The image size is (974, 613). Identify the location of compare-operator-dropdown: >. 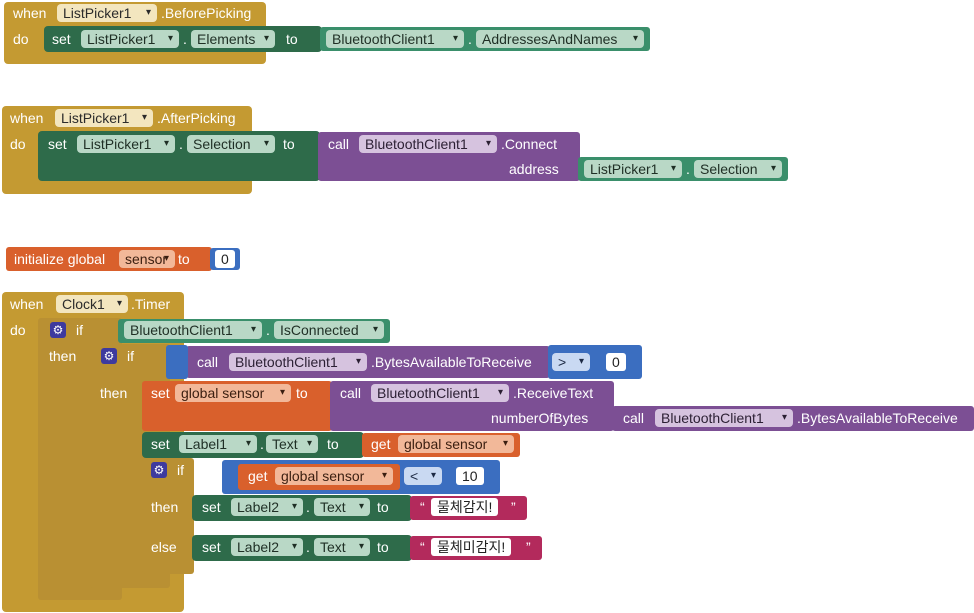
(571, 362).